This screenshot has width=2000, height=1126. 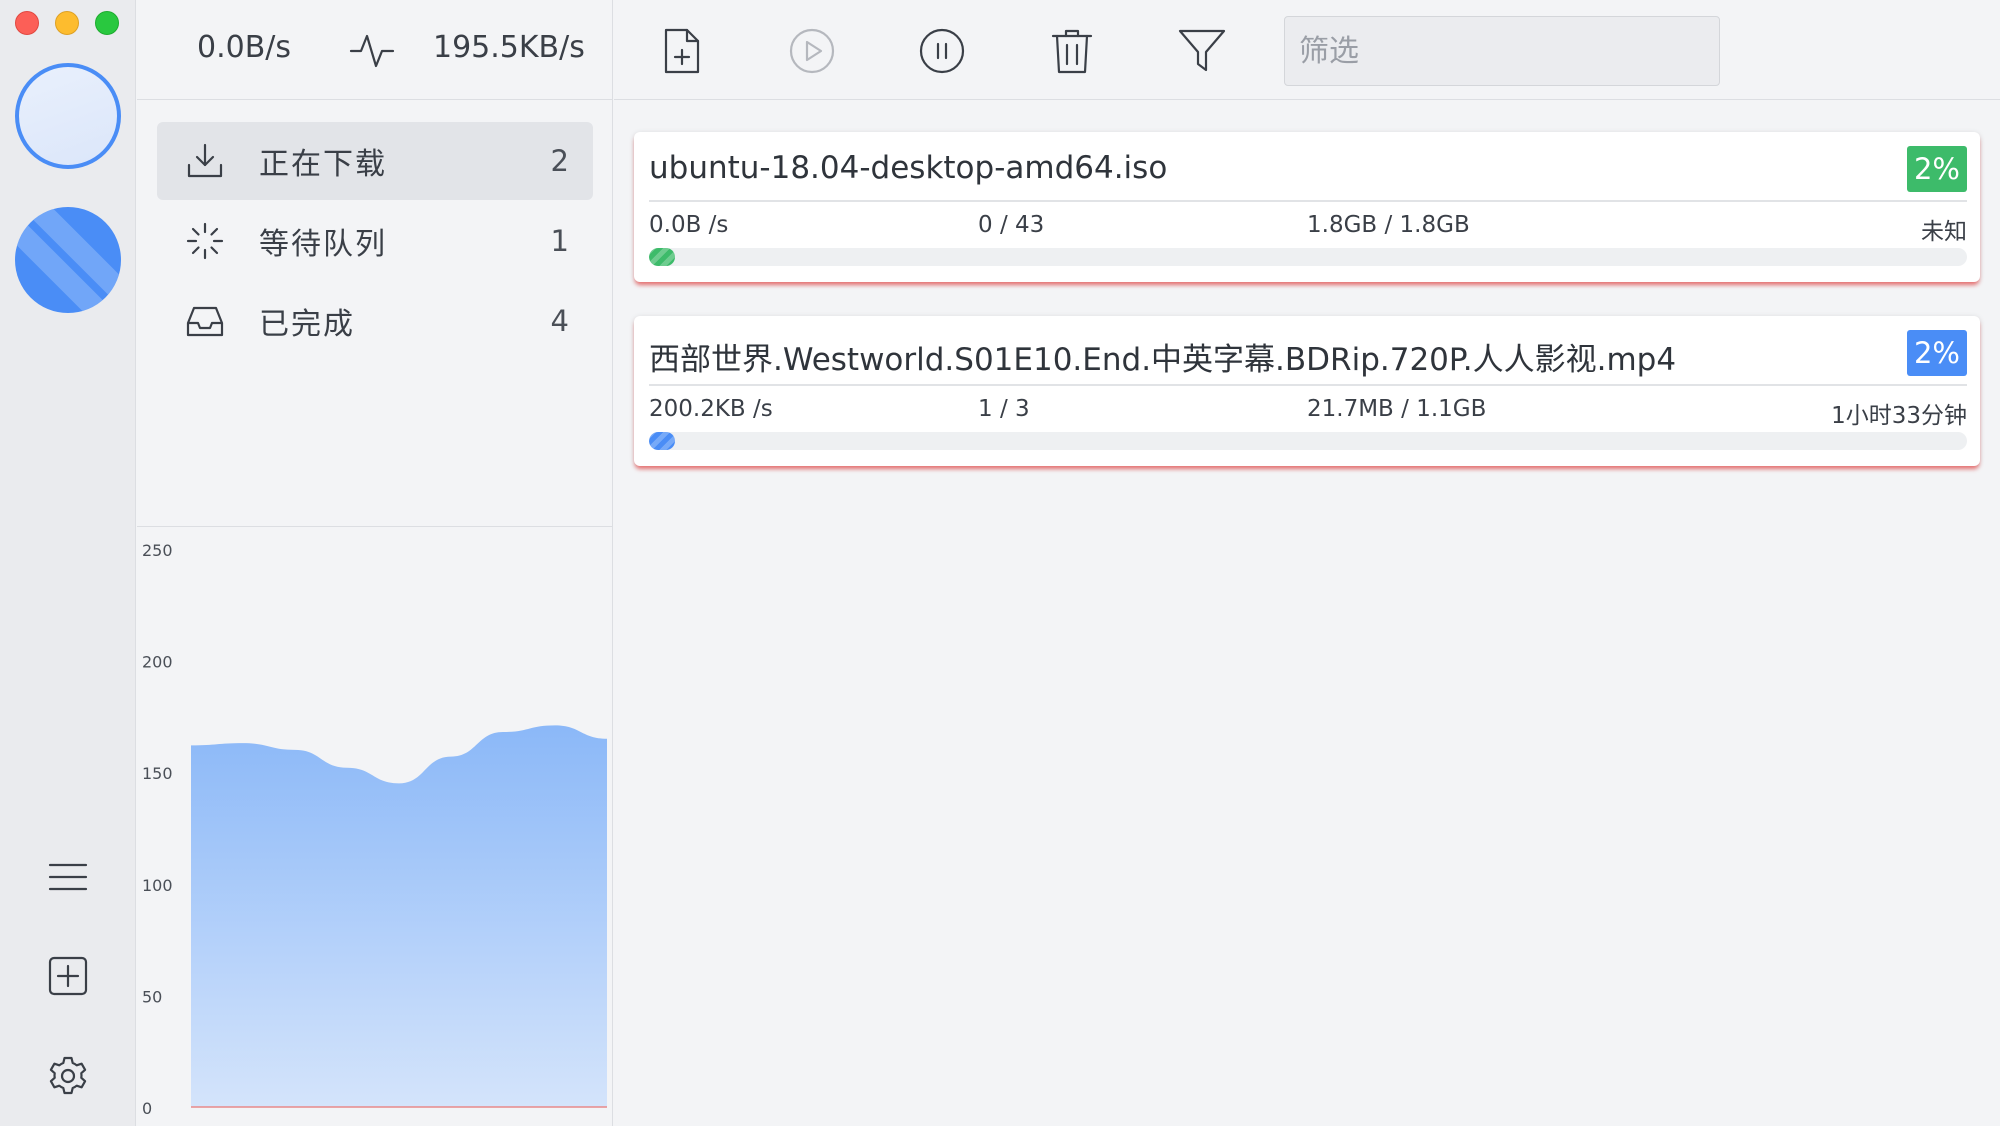 I want to click on new-file-icon, so click(x=682, y=51).